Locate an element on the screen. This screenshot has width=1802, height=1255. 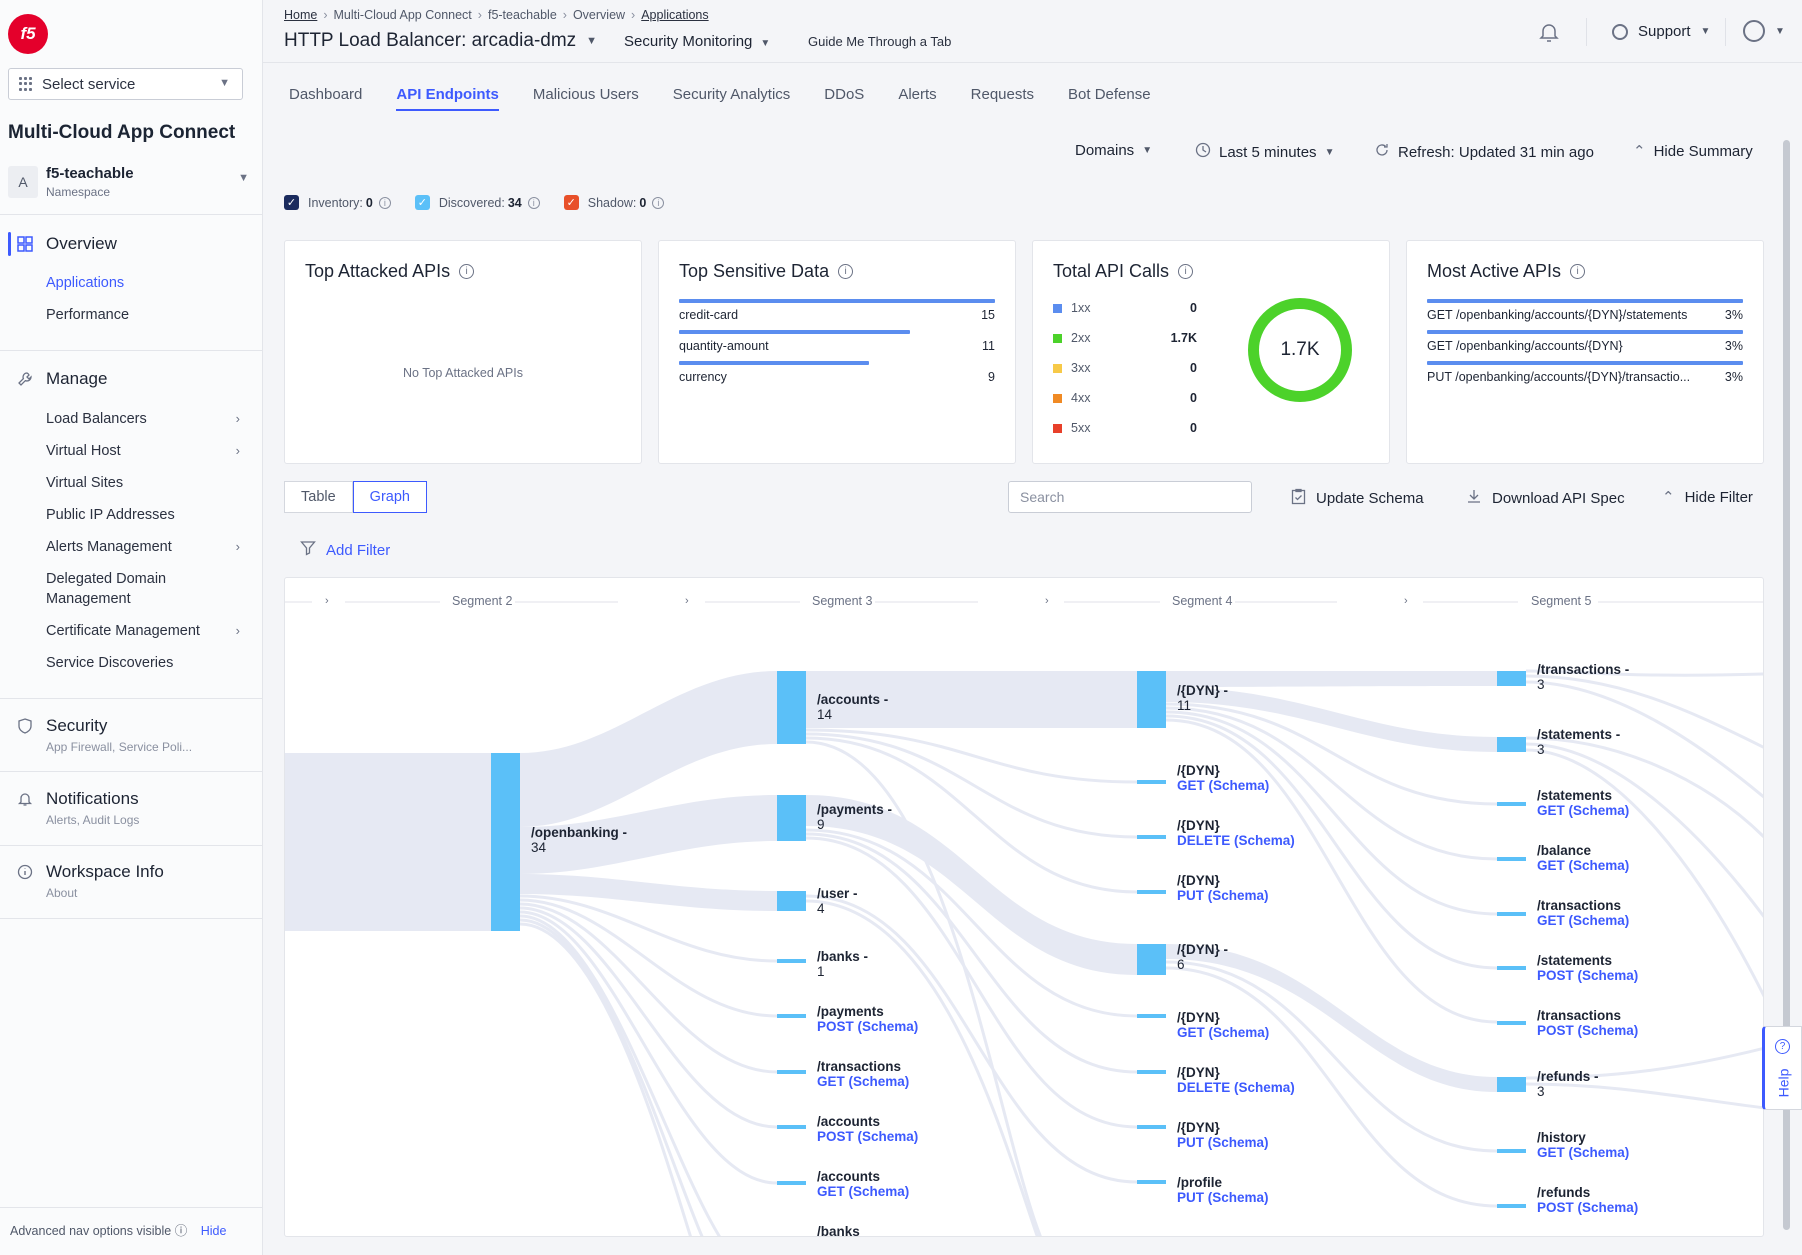
nav-service-discoveries: Service Discoveries is located at coordinates (146, 663).